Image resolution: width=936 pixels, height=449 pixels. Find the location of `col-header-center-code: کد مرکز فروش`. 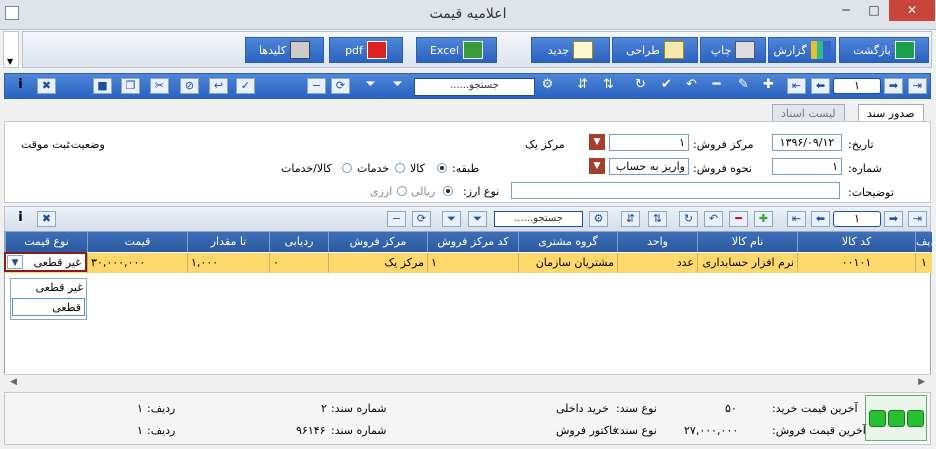

col-header-center-code: کد مرکز فروش is located at coordinates (472, 242).